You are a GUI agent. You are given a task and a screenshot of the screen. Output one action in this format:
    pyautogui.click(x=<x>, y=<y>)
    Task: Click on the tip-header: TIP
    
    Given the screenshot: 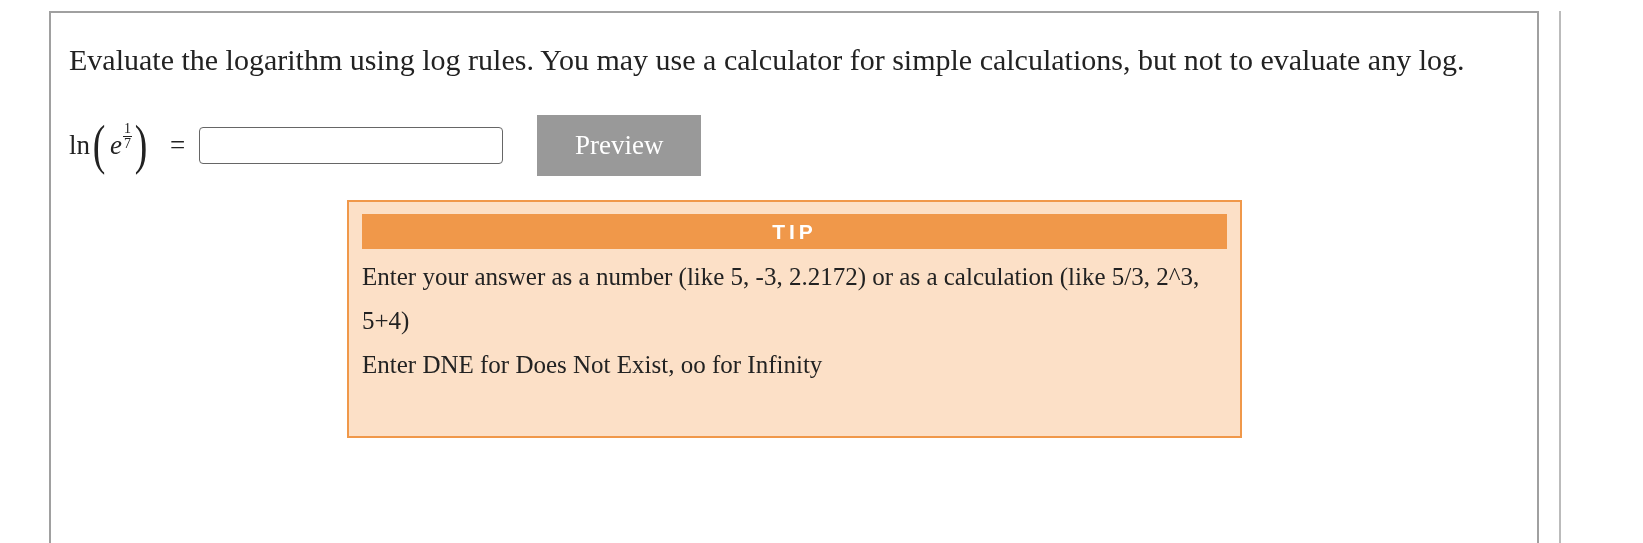 What is the action you would take?
    pyautogui.click(x=794, y=231)
    